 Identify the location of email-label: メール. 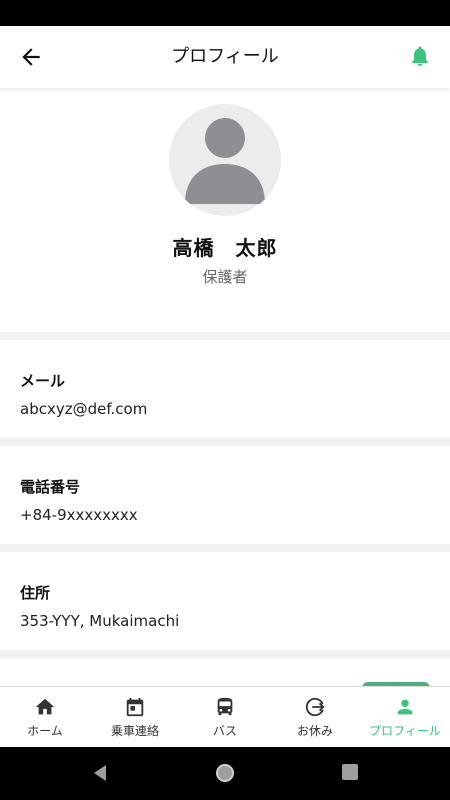
(43, 381).